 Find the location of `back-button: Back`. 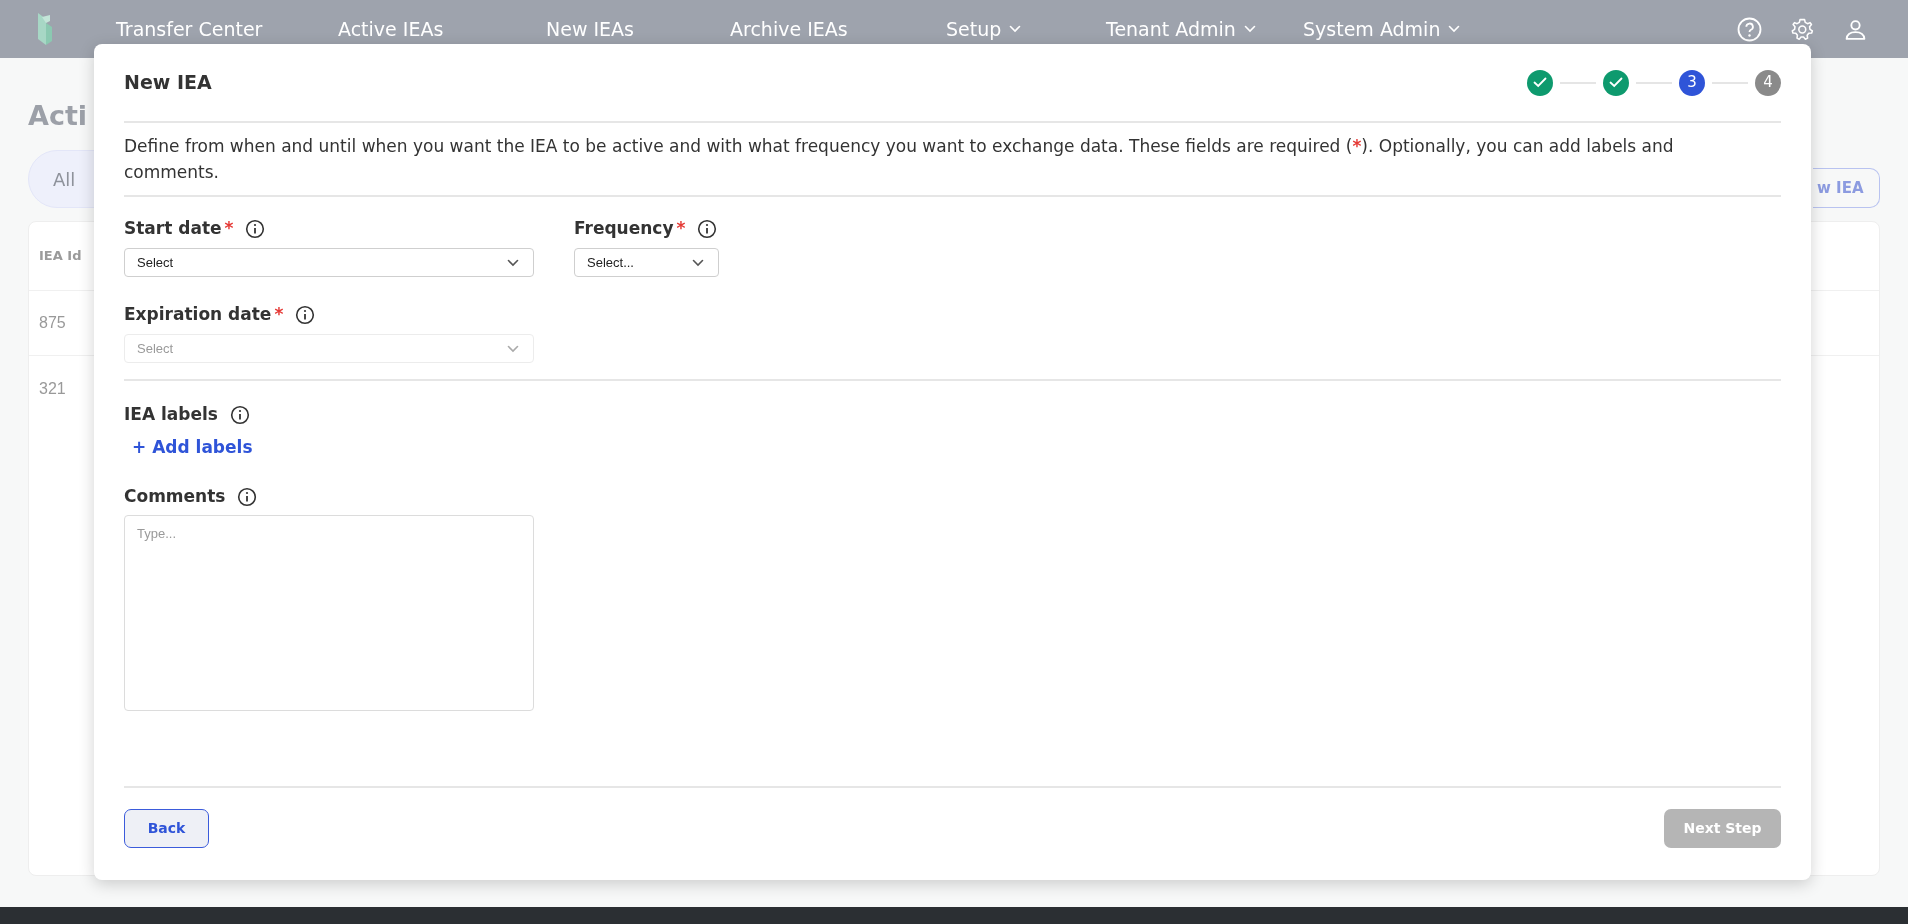

back-button: Back is located at coordinates (166, 828).